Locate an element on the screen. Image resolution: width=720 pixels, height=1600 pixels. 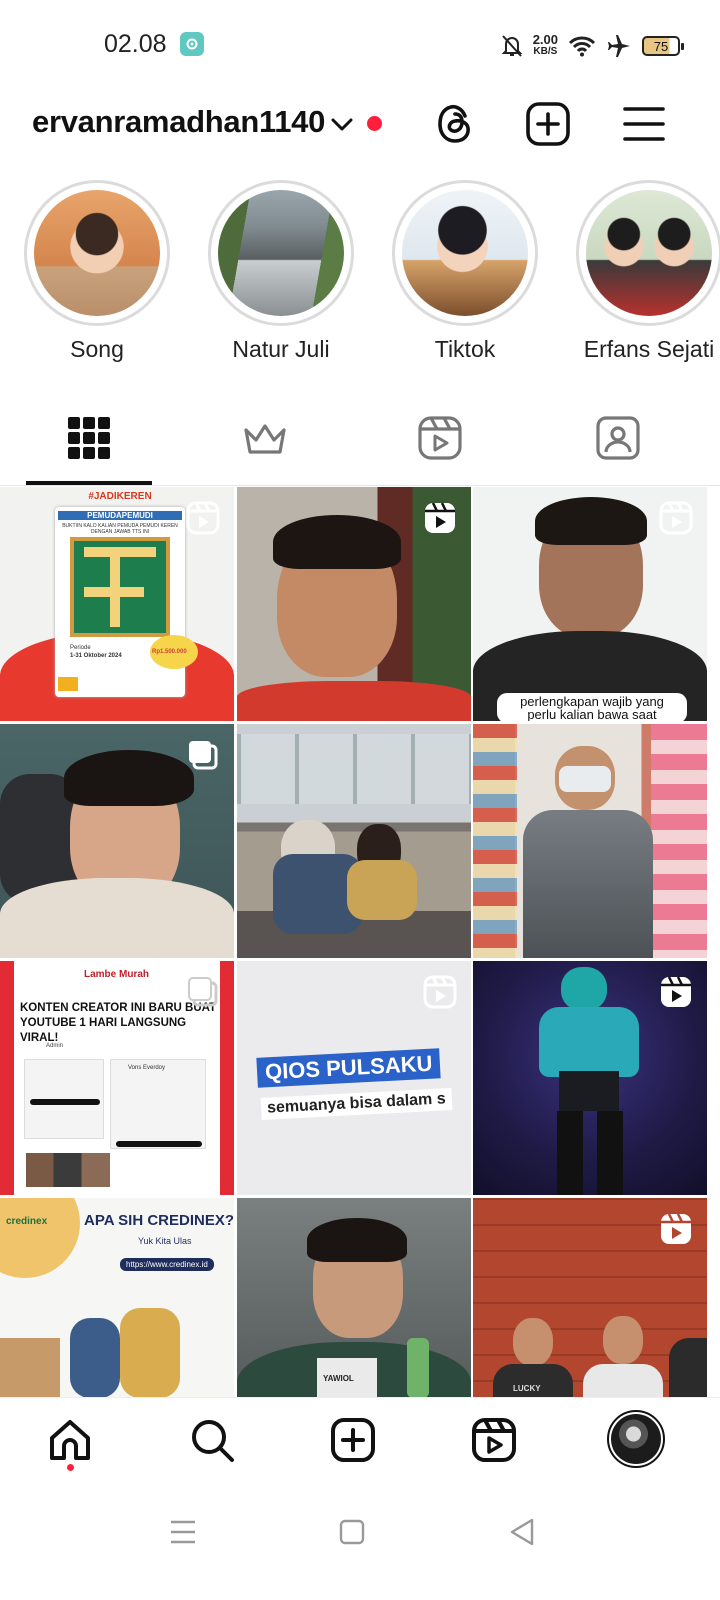
back-button is located at coordinates (522, 1532).